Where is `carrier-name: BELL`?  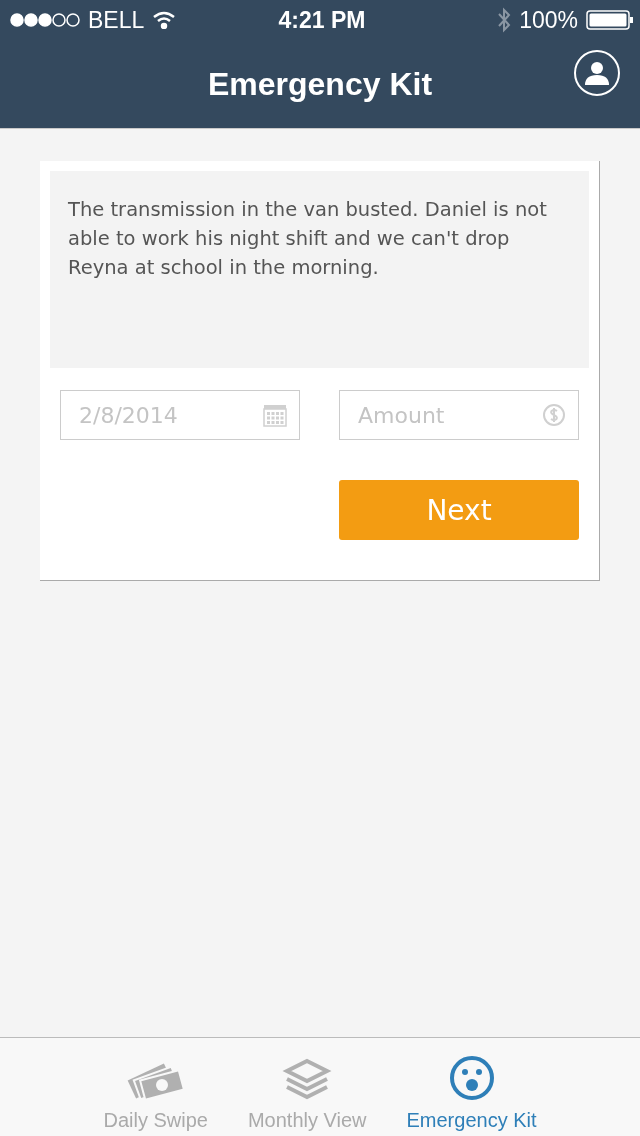
carrier-name: BELL is located at coordinates (116, 20).